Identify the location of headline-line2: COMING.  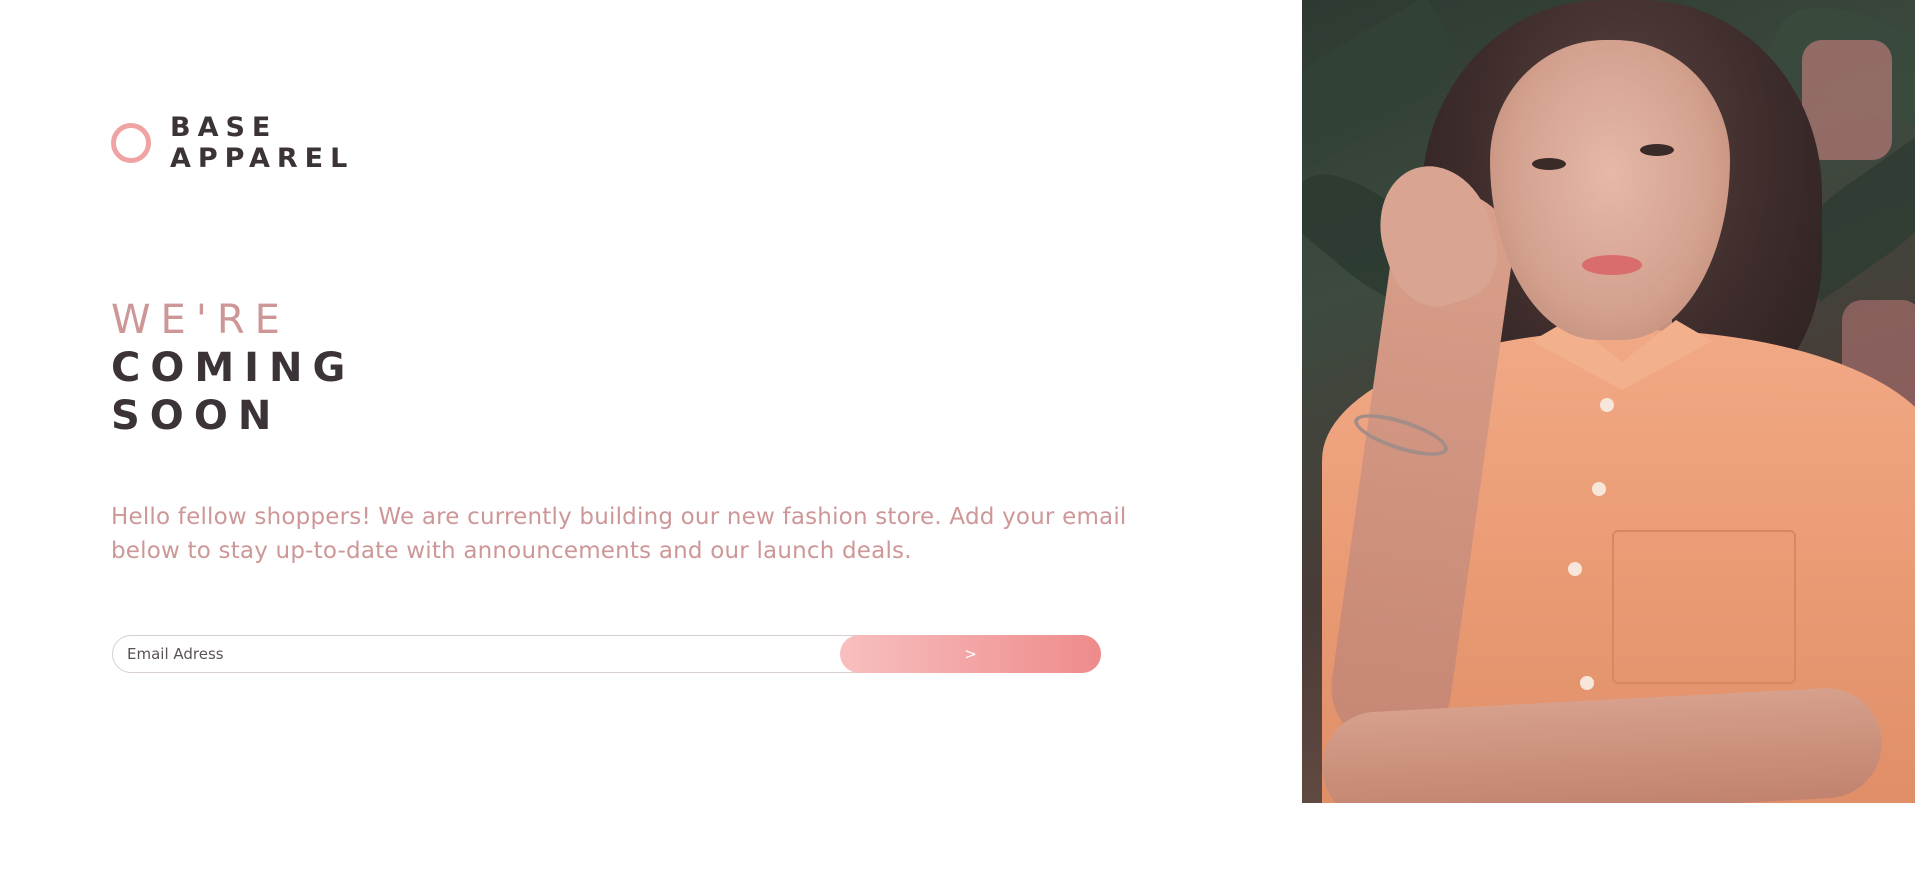
(233, 368).